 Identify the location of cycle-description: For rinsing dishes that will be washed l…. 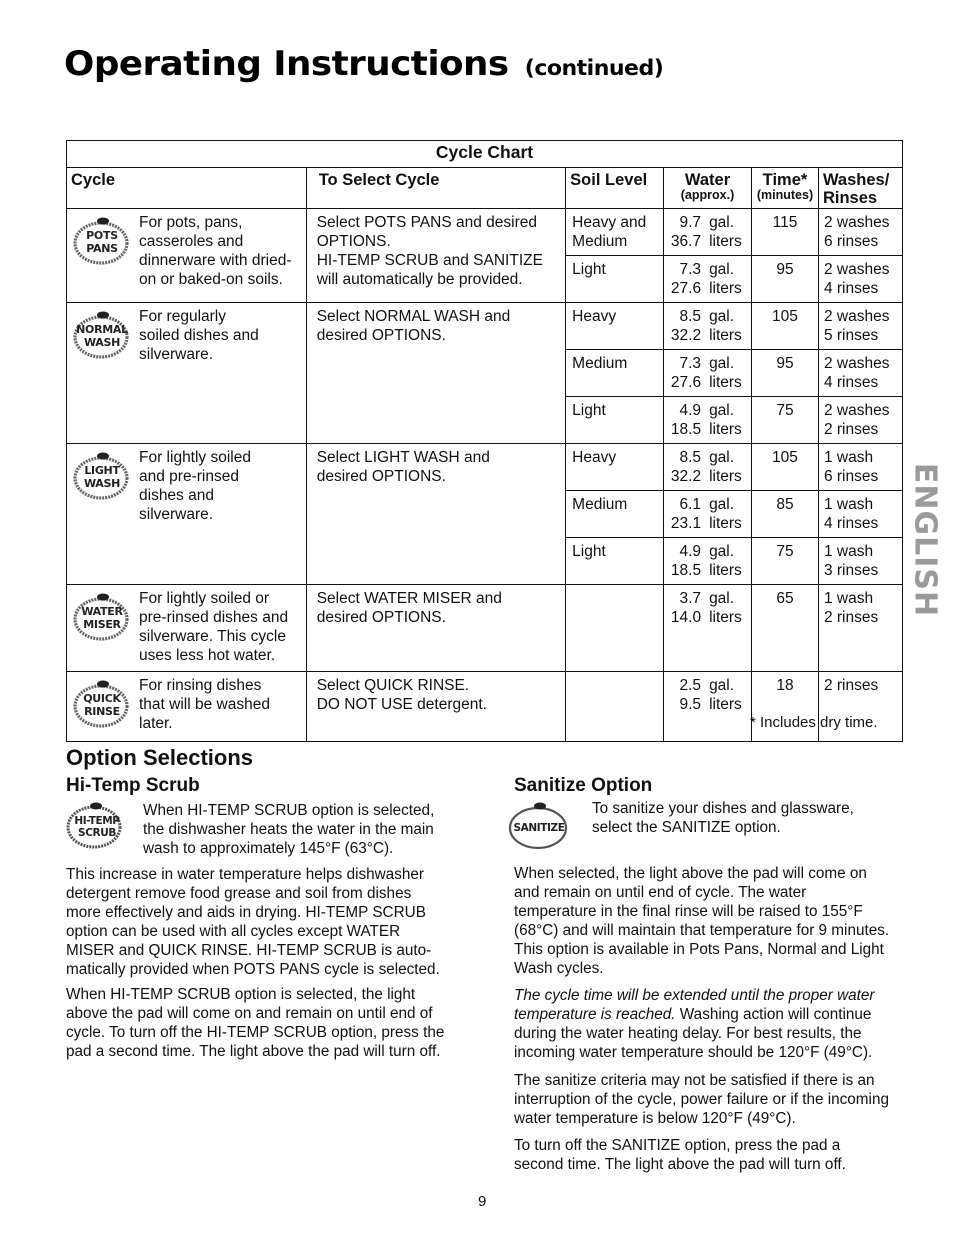
(204, 704).